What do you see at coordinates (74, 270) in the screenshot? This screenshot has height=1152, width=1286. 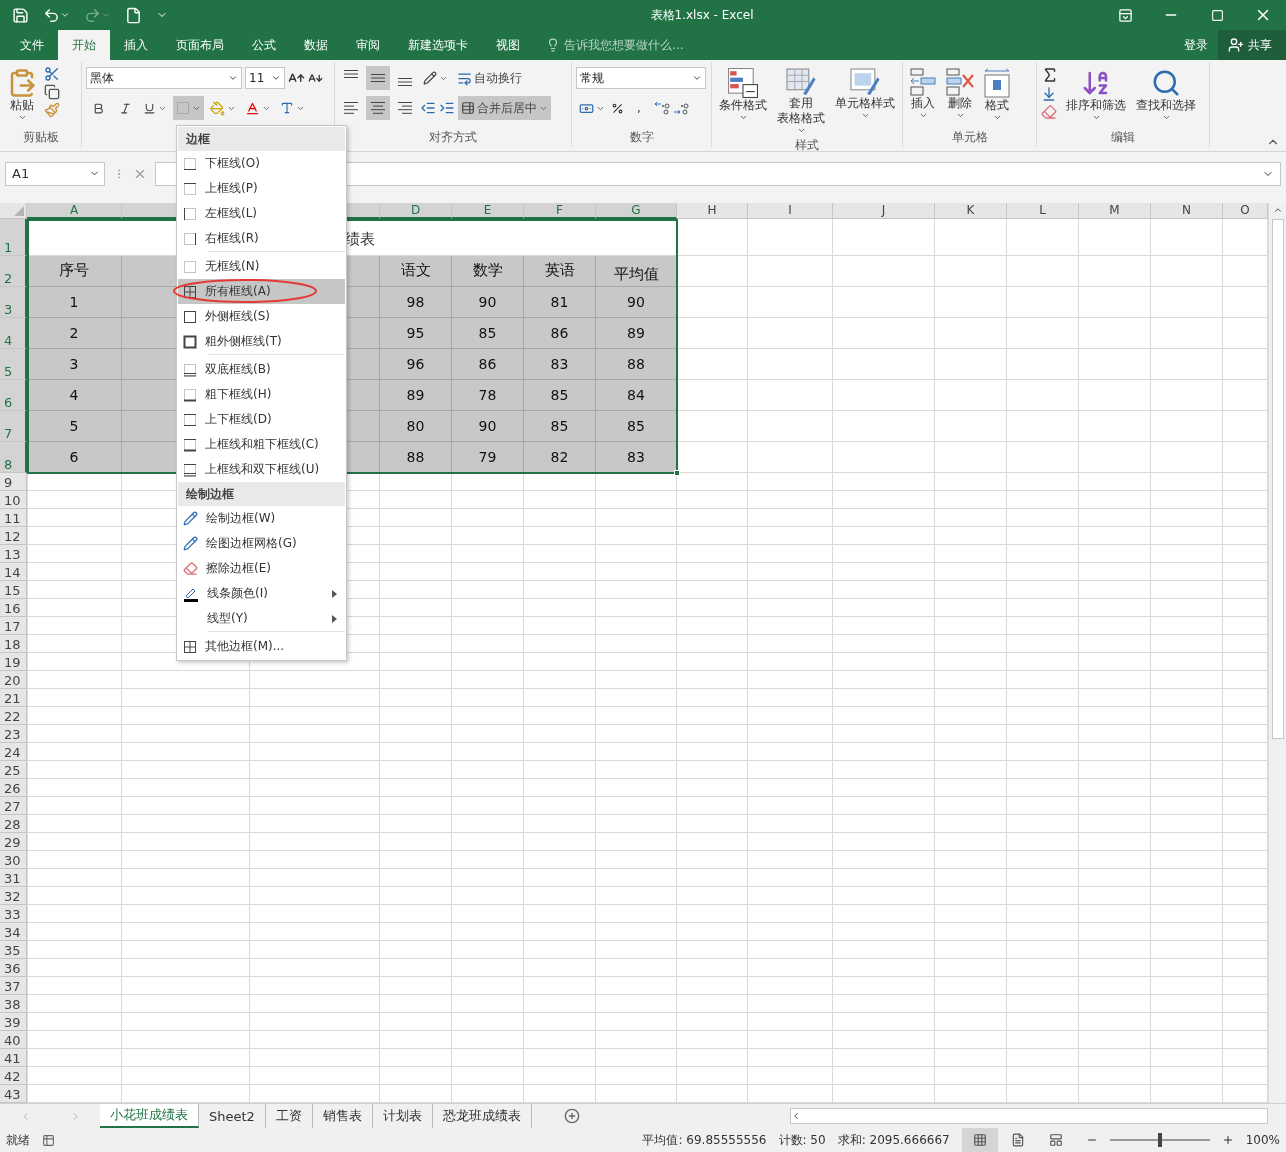 I see `column-heading: 序号` at bounding box center [74, 270].